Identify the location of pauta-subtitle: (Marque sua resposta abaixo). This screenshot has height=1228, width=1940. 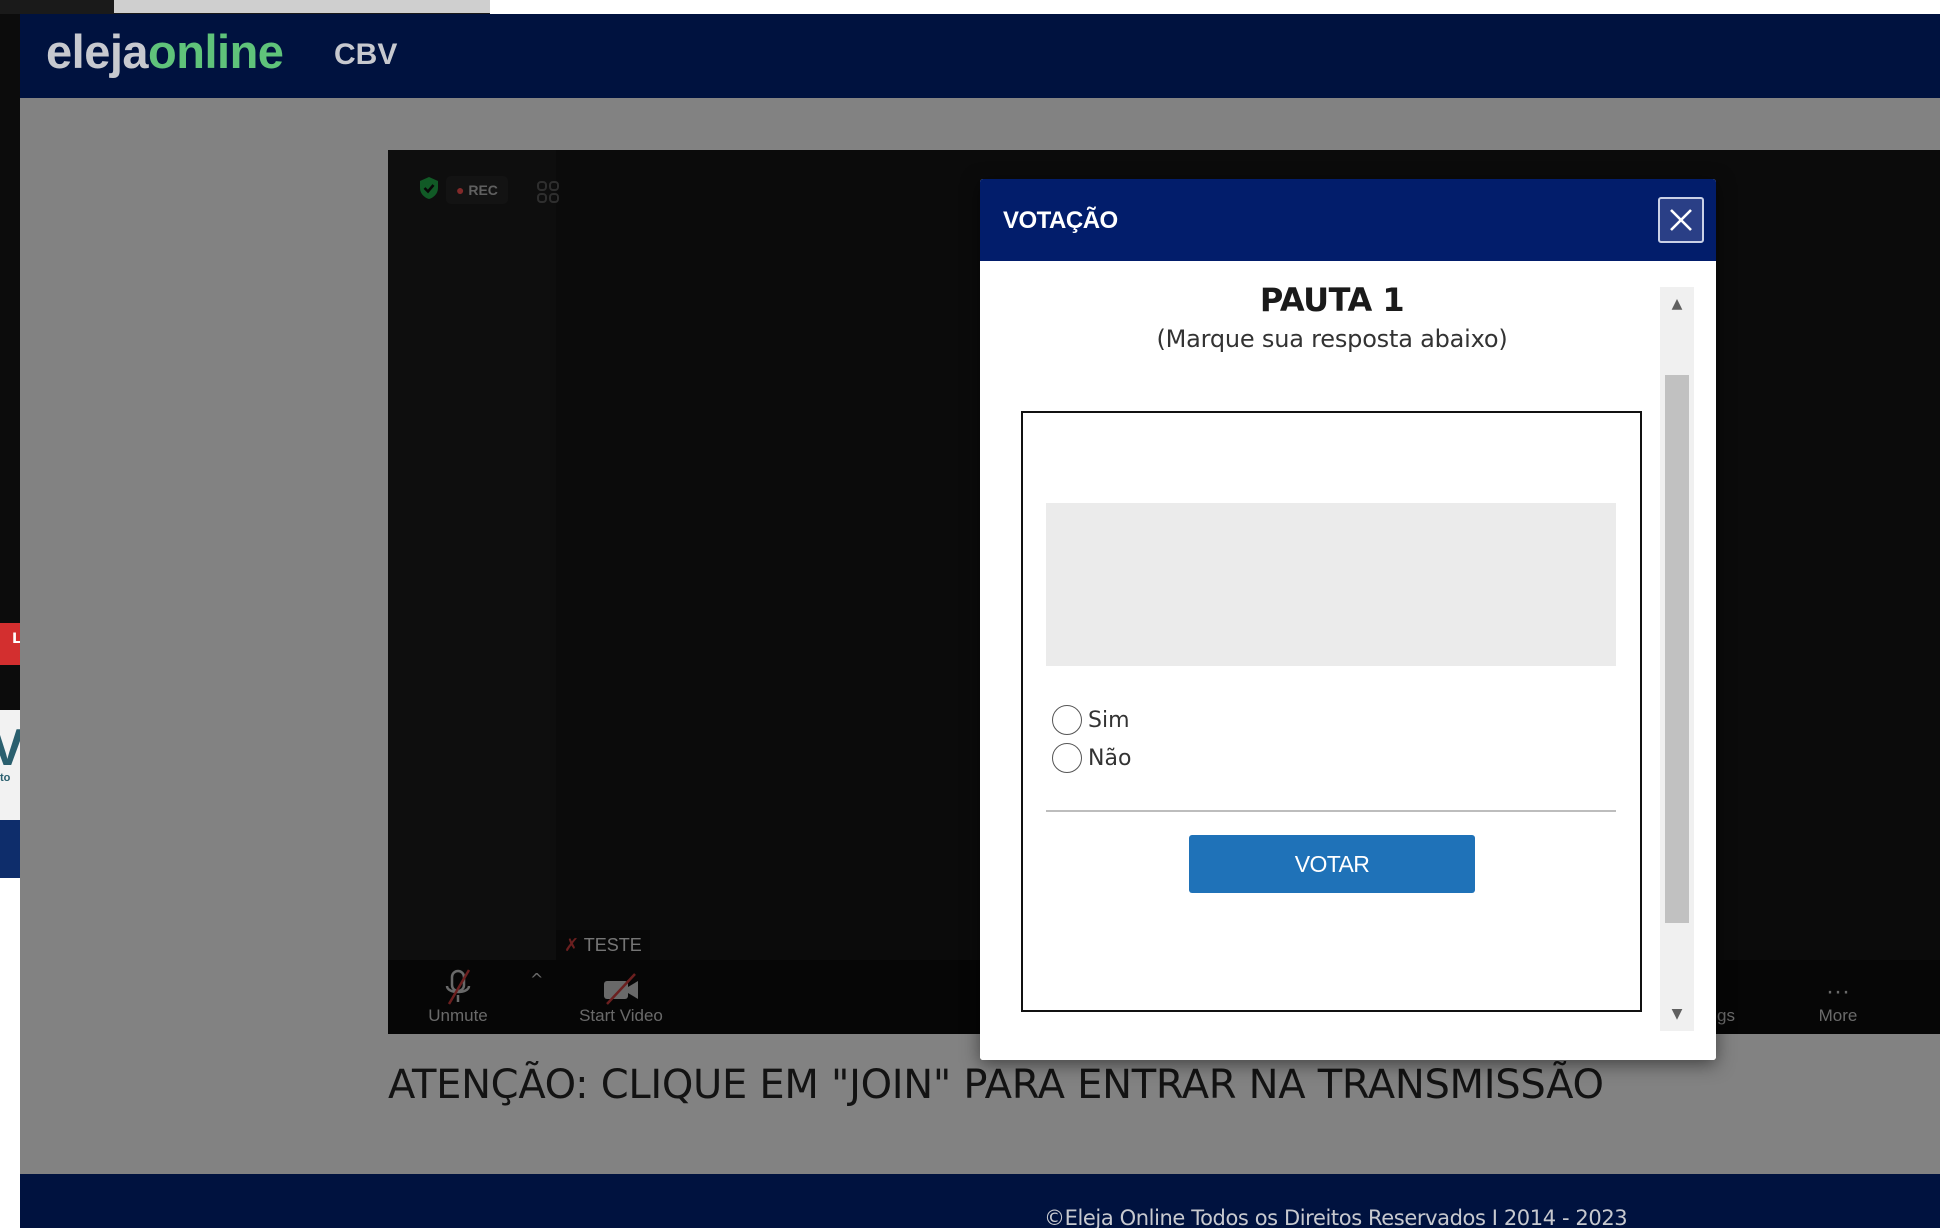
(1332, 339).